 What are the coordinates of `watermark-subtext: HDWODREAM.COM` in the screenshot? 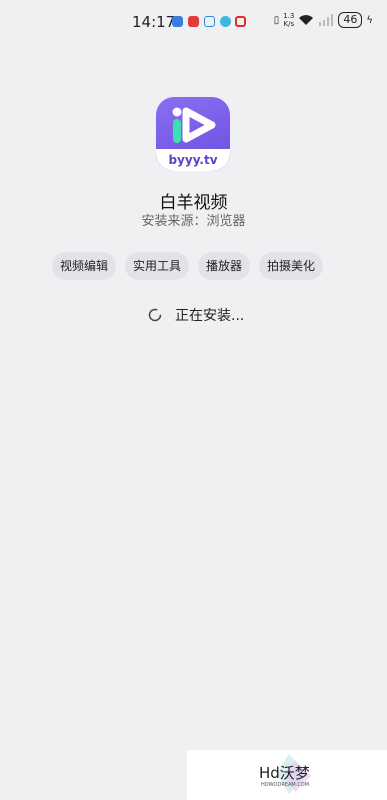 It's located at (285, 785).